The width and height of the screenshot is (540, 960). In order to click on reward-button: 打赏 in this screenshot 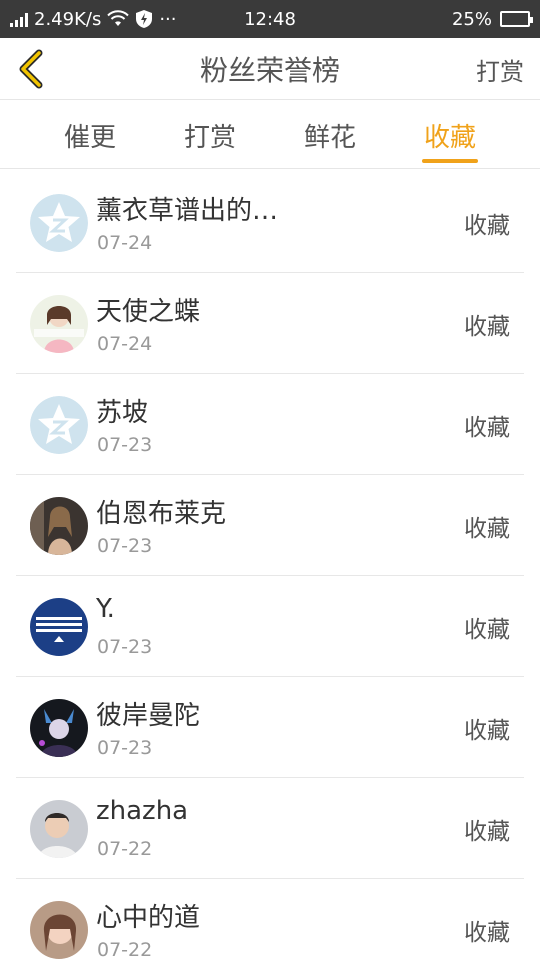, I will do `click(500, 69)`.